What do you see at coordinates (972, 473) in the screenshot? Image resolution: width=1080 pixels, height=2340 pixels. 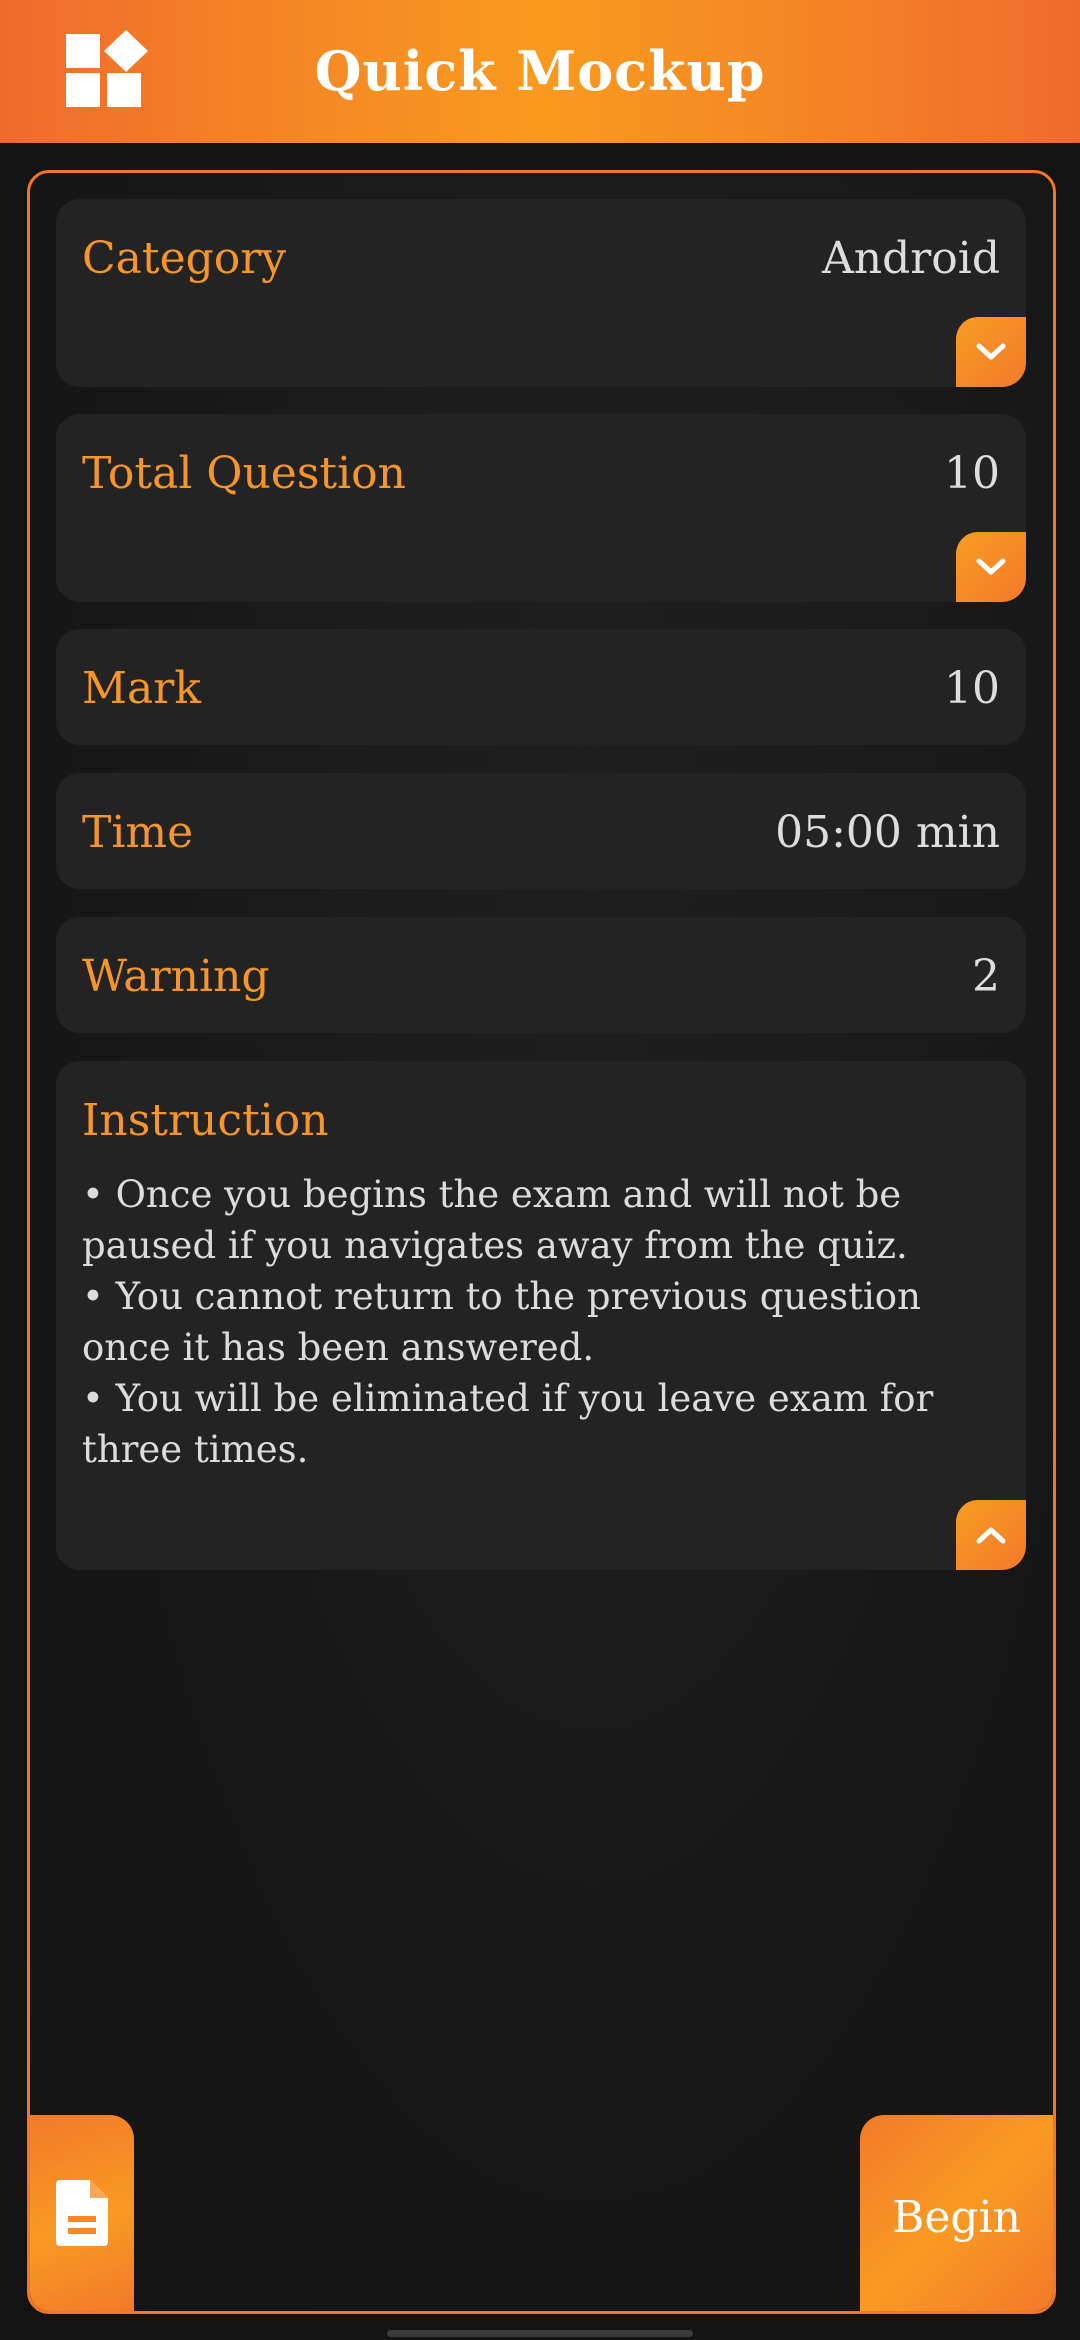 I see `total-question-value: 10` at bounding box center [972, 473].